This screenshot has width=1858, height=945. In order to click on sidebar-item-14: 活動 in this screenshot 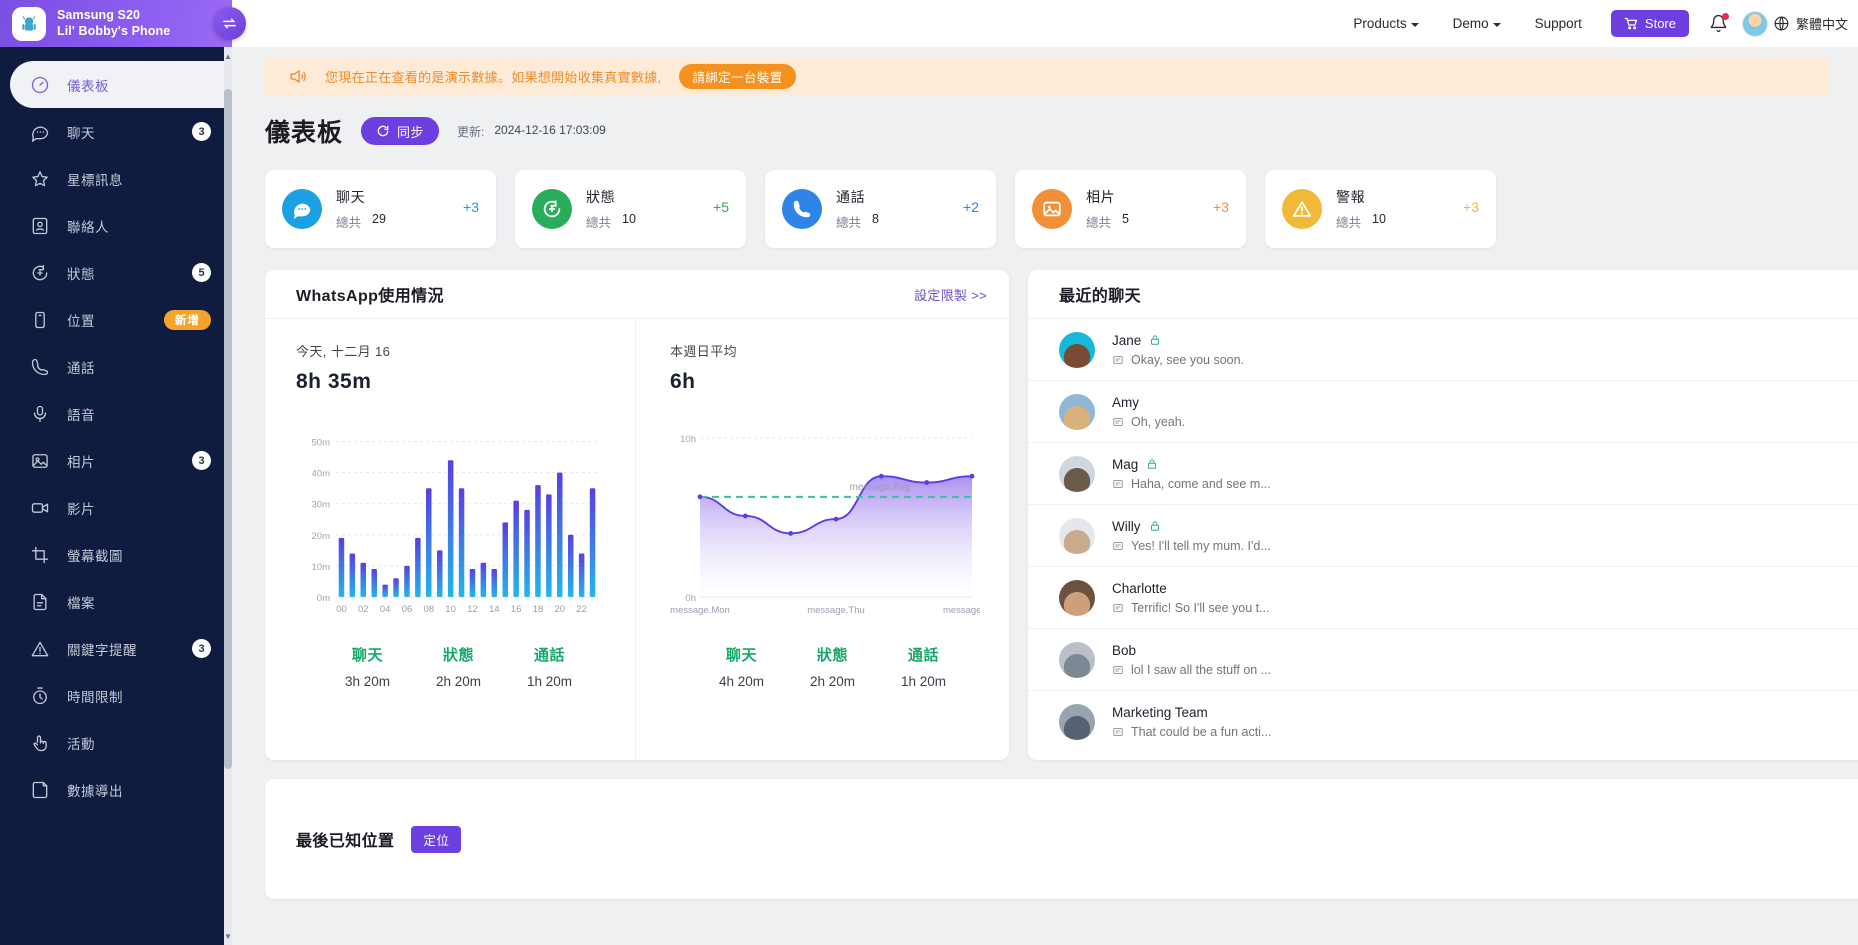, I will do `click(116, 742)`.